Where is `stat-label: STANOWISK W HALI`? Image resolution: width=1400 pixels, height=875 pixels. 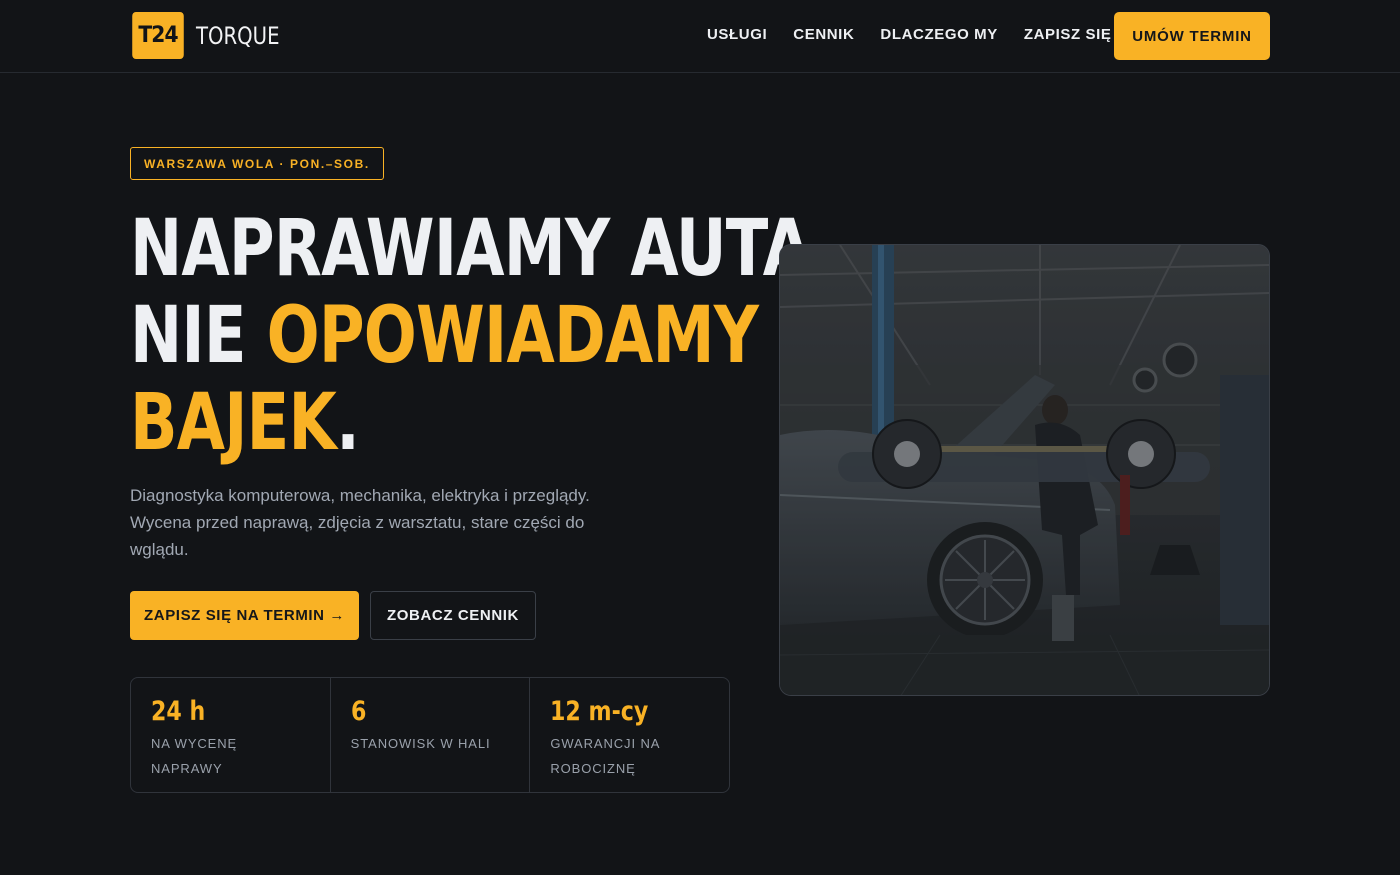
stat-label: STANOWISK W HALI is located at coordinates (420, 743).